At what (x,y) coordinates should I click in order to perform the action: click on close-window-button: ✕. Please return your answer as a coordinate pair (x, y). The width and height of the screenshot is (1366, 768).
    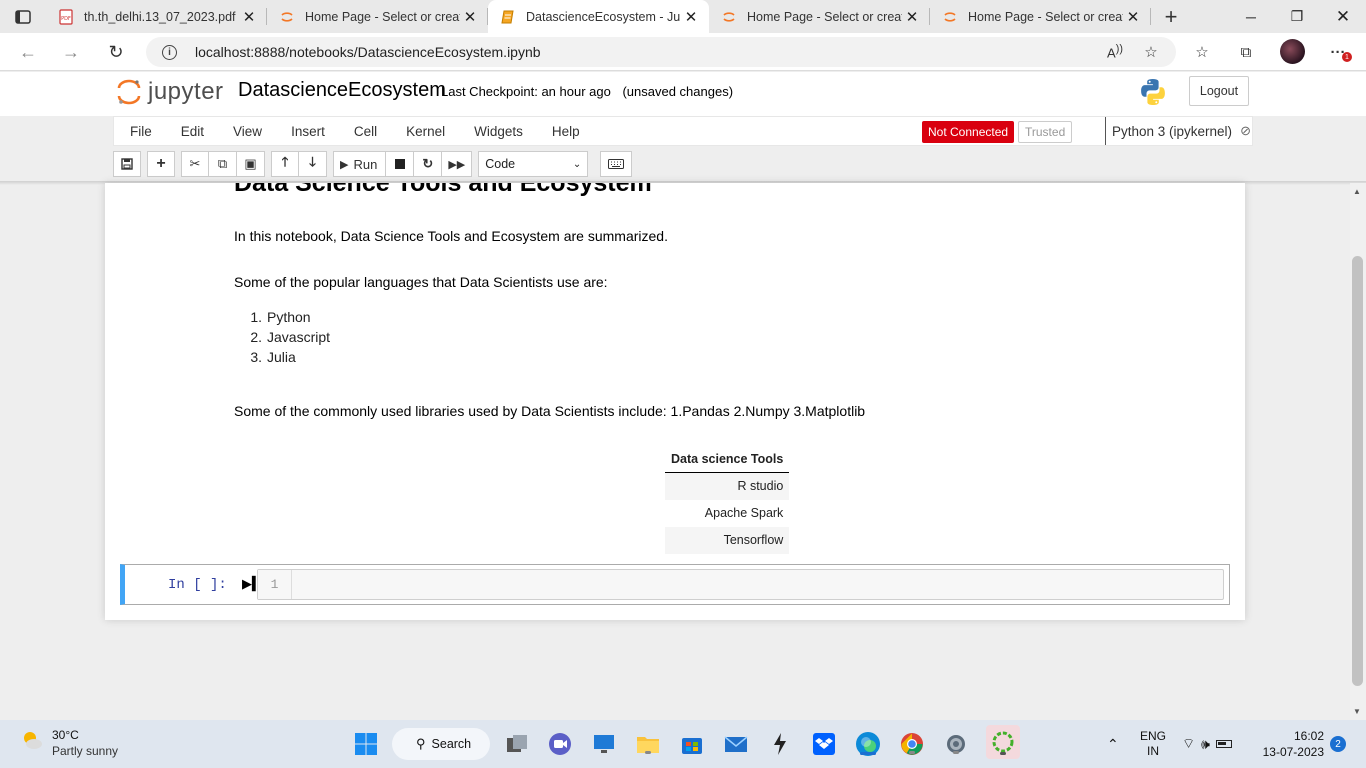
    Looking at the image, I should click on (1343, 16).